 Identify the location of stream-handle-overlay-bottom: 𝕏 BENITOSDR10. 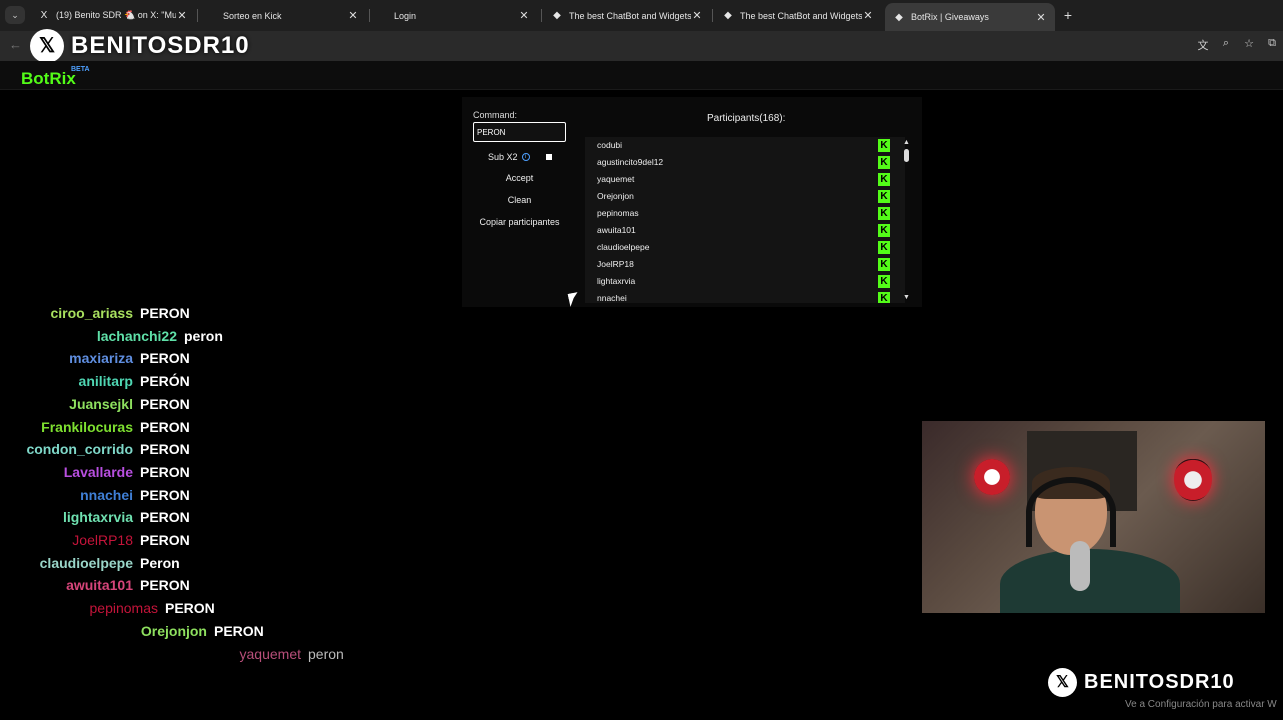
(1141, 682).